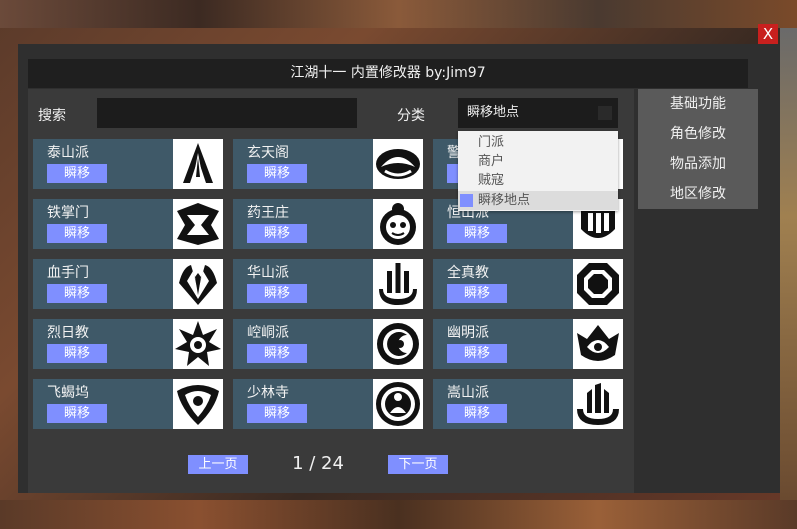 The width and height of the screenshot is (797, 529). I want to click on search-input, so click(227, 113).